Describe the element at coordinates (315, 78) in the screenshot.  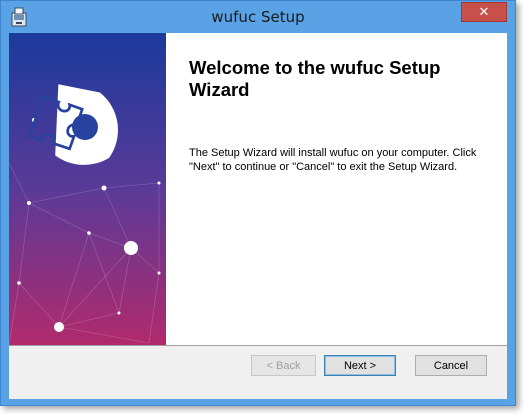
I see `welcome-heading: Welcome to the wufuc Setup Wizard` at that location.